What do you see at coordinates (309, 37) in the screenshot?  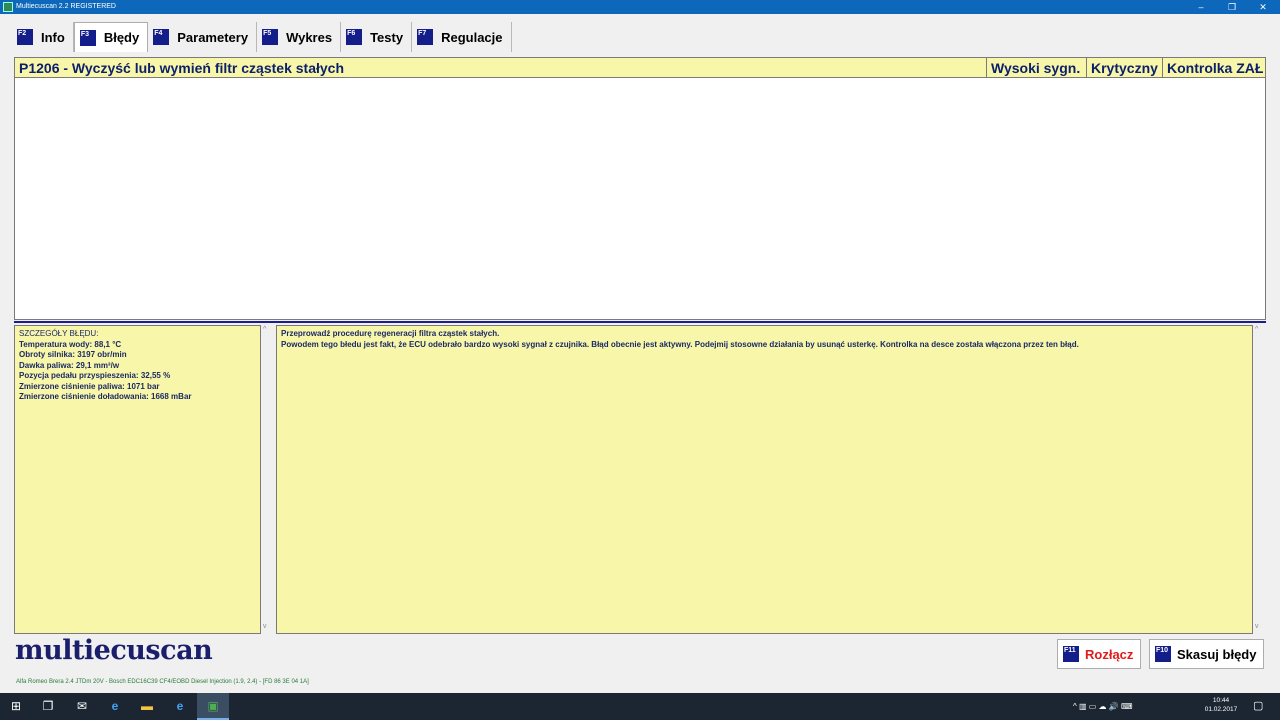 I see `tab-label: Wykres` at bounding box center [309, 37].